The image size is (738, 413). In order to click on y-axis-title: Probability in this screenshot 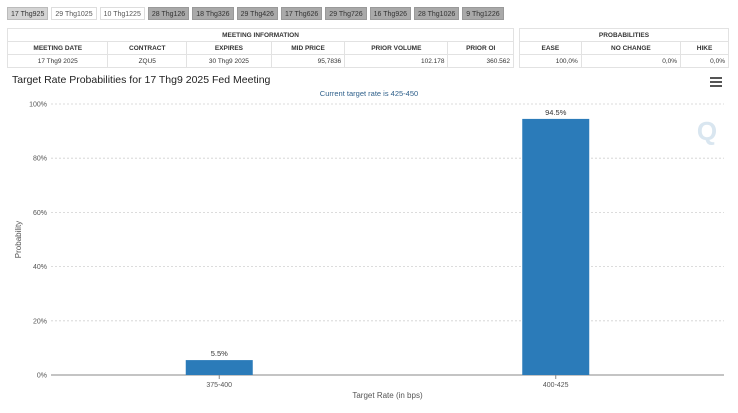, I will do `click(18, 239)`.